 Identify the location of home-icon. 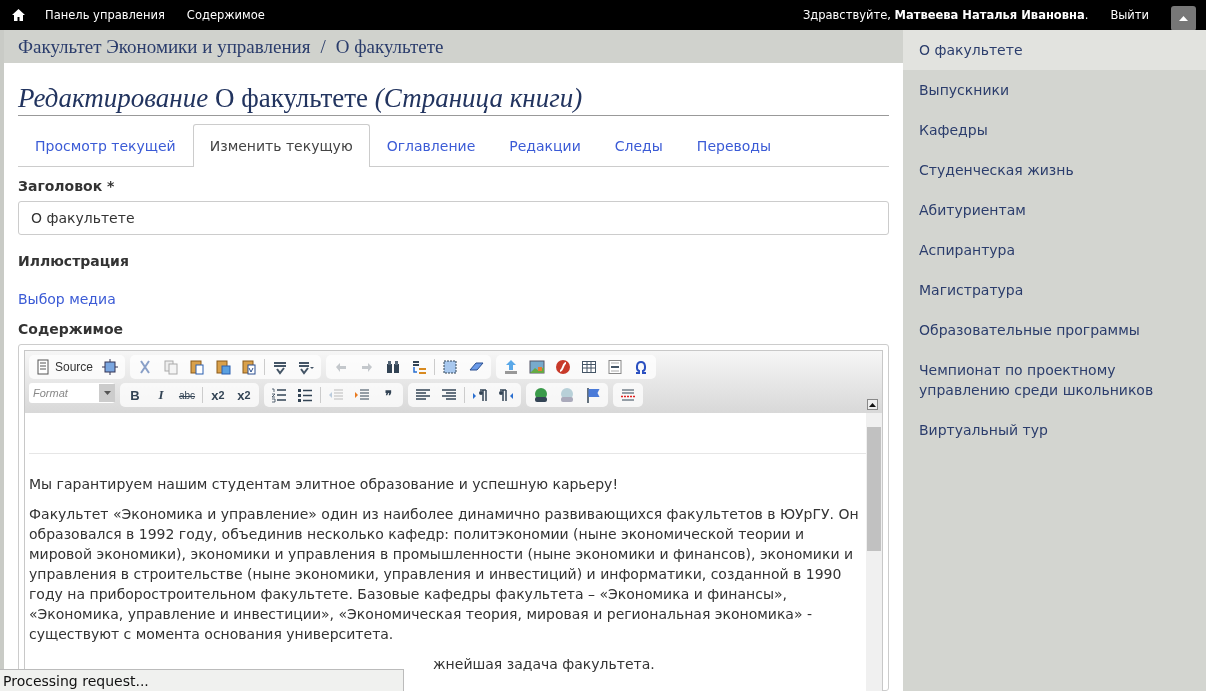
(18, 15).